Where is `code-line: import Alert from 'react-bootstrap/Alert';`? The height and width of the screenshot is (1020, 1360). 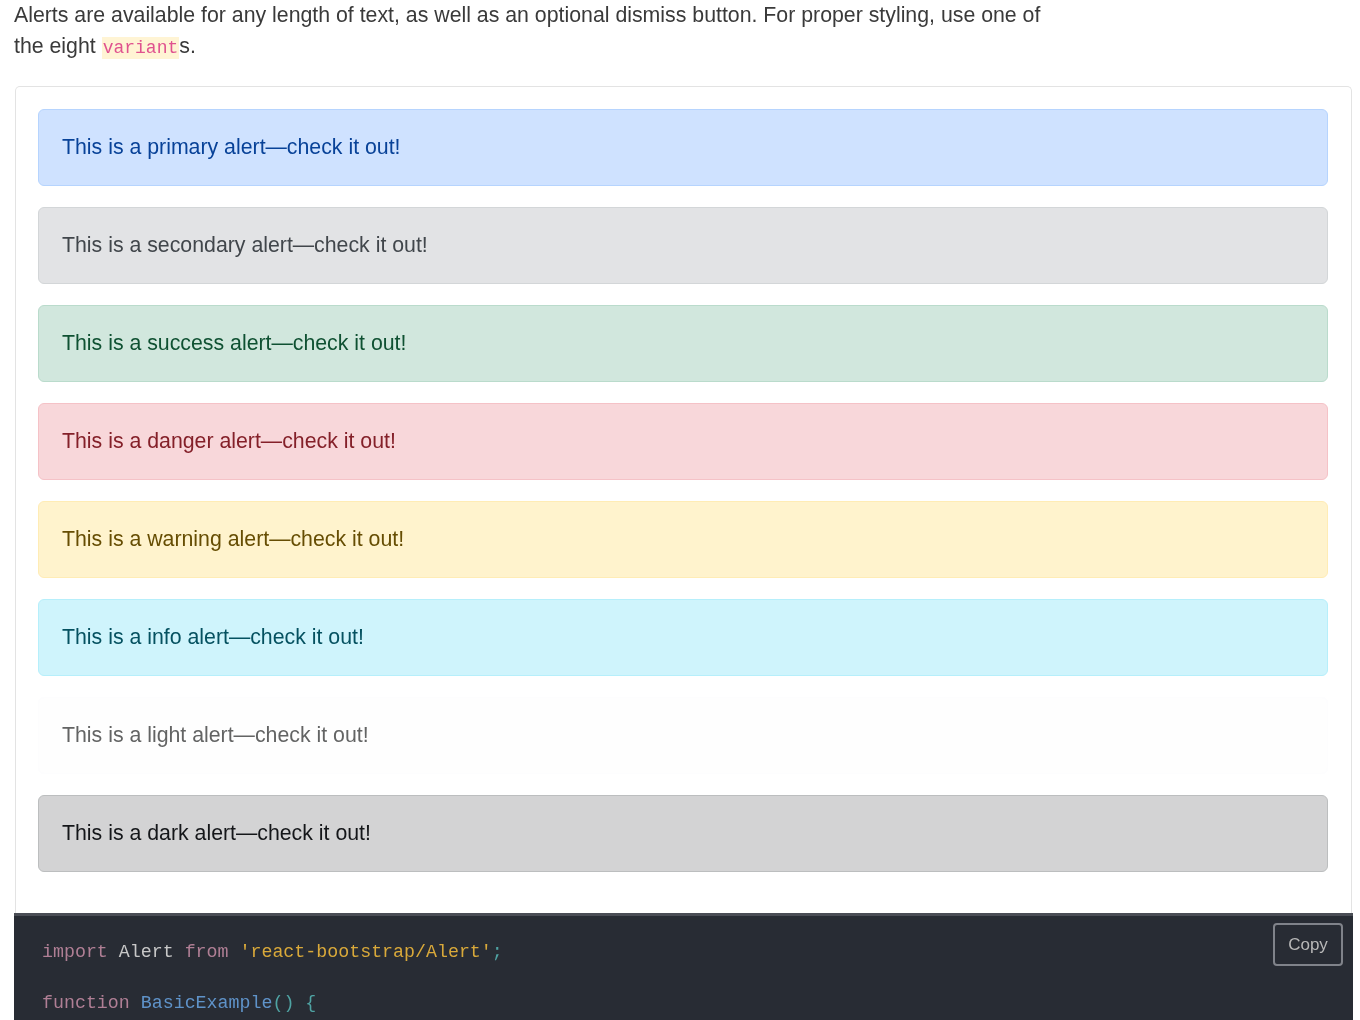 code-line: import Alert from 'react-bootstrap/Alert'; is located at coordinates (272, 952).